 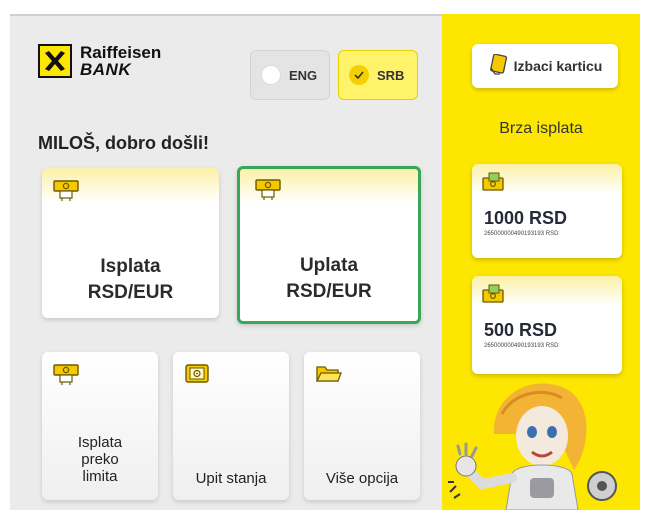 I want to click on cash-deposit-icon, so click(x=268, y=191).